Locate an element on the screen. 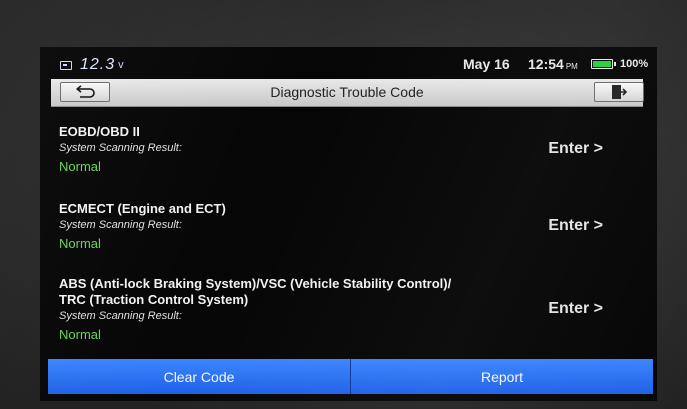 The width and height of the screenshot is (687, 409). status-time-value: 12:54 is located at coordinates (546, 64).